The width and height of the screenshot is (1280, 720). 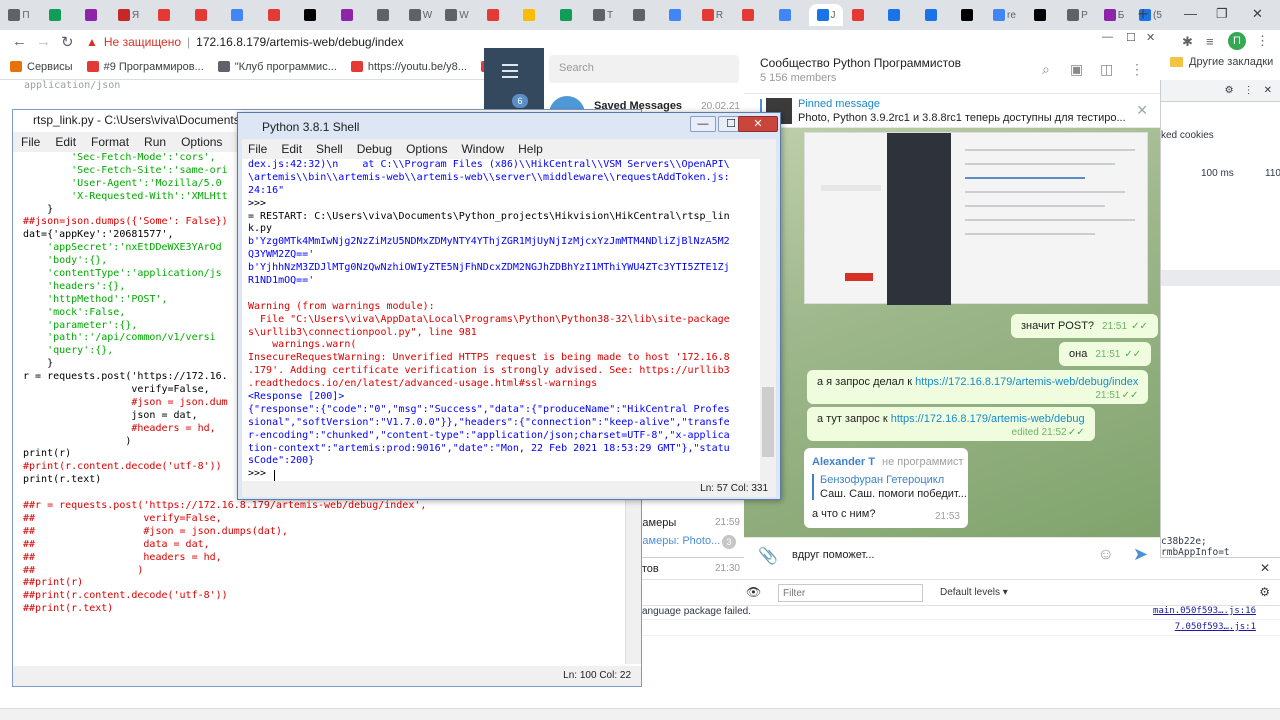 What do you see at coordinates (768, 320) in the screenshot?
I see `shell-scrollbar` at bounding box center [768, 320].